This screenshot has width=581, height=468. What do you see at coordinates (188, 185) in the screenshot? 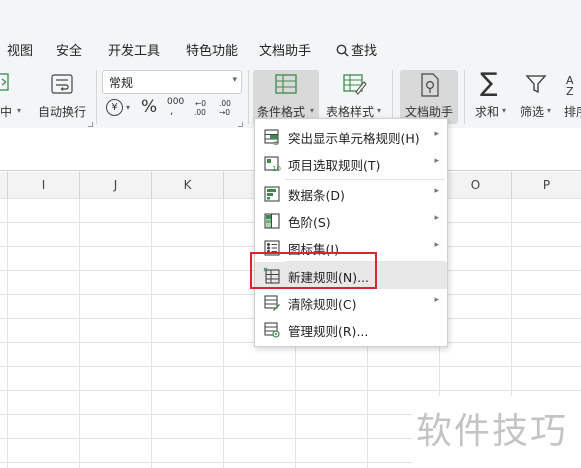
I see `column-header-k: K` at bounding box center [188, 185].